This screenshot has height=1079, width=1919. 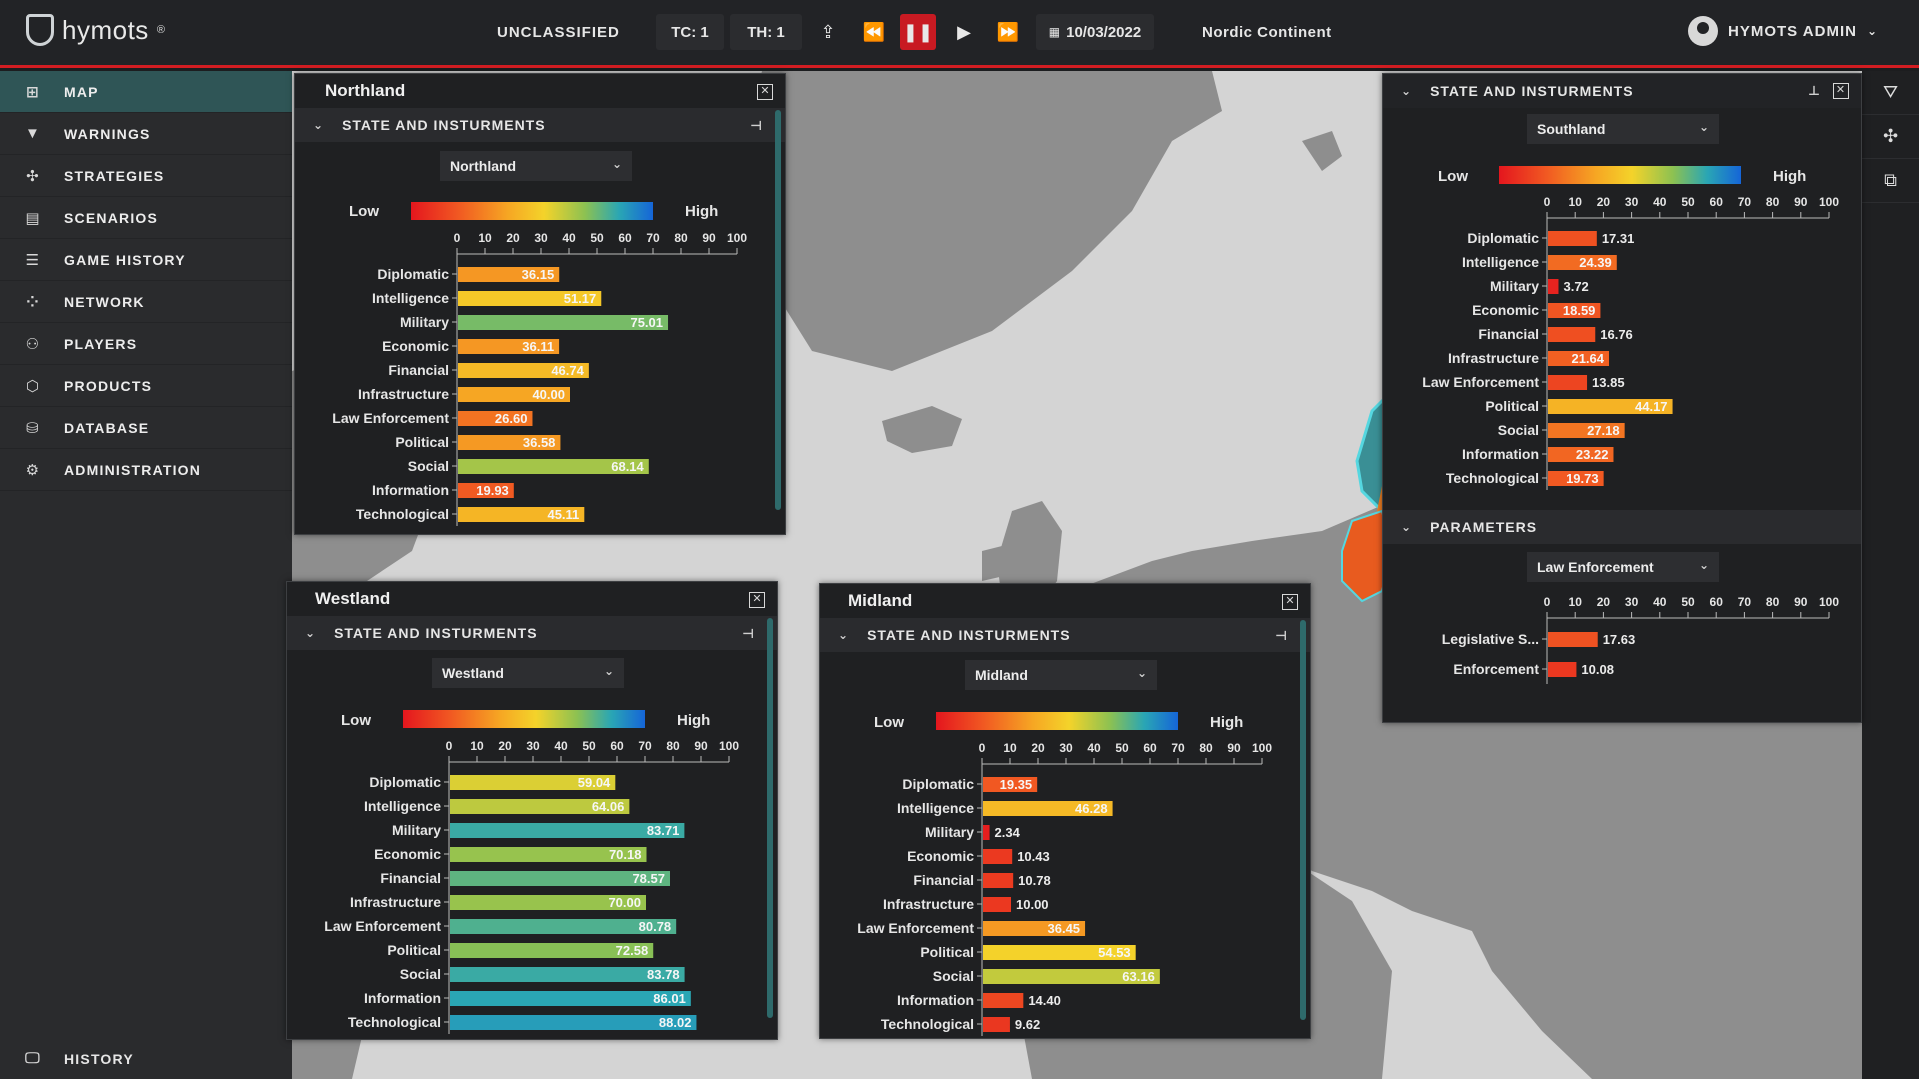 I want to click on panel-title: Westland, so click(x=353, y=598).